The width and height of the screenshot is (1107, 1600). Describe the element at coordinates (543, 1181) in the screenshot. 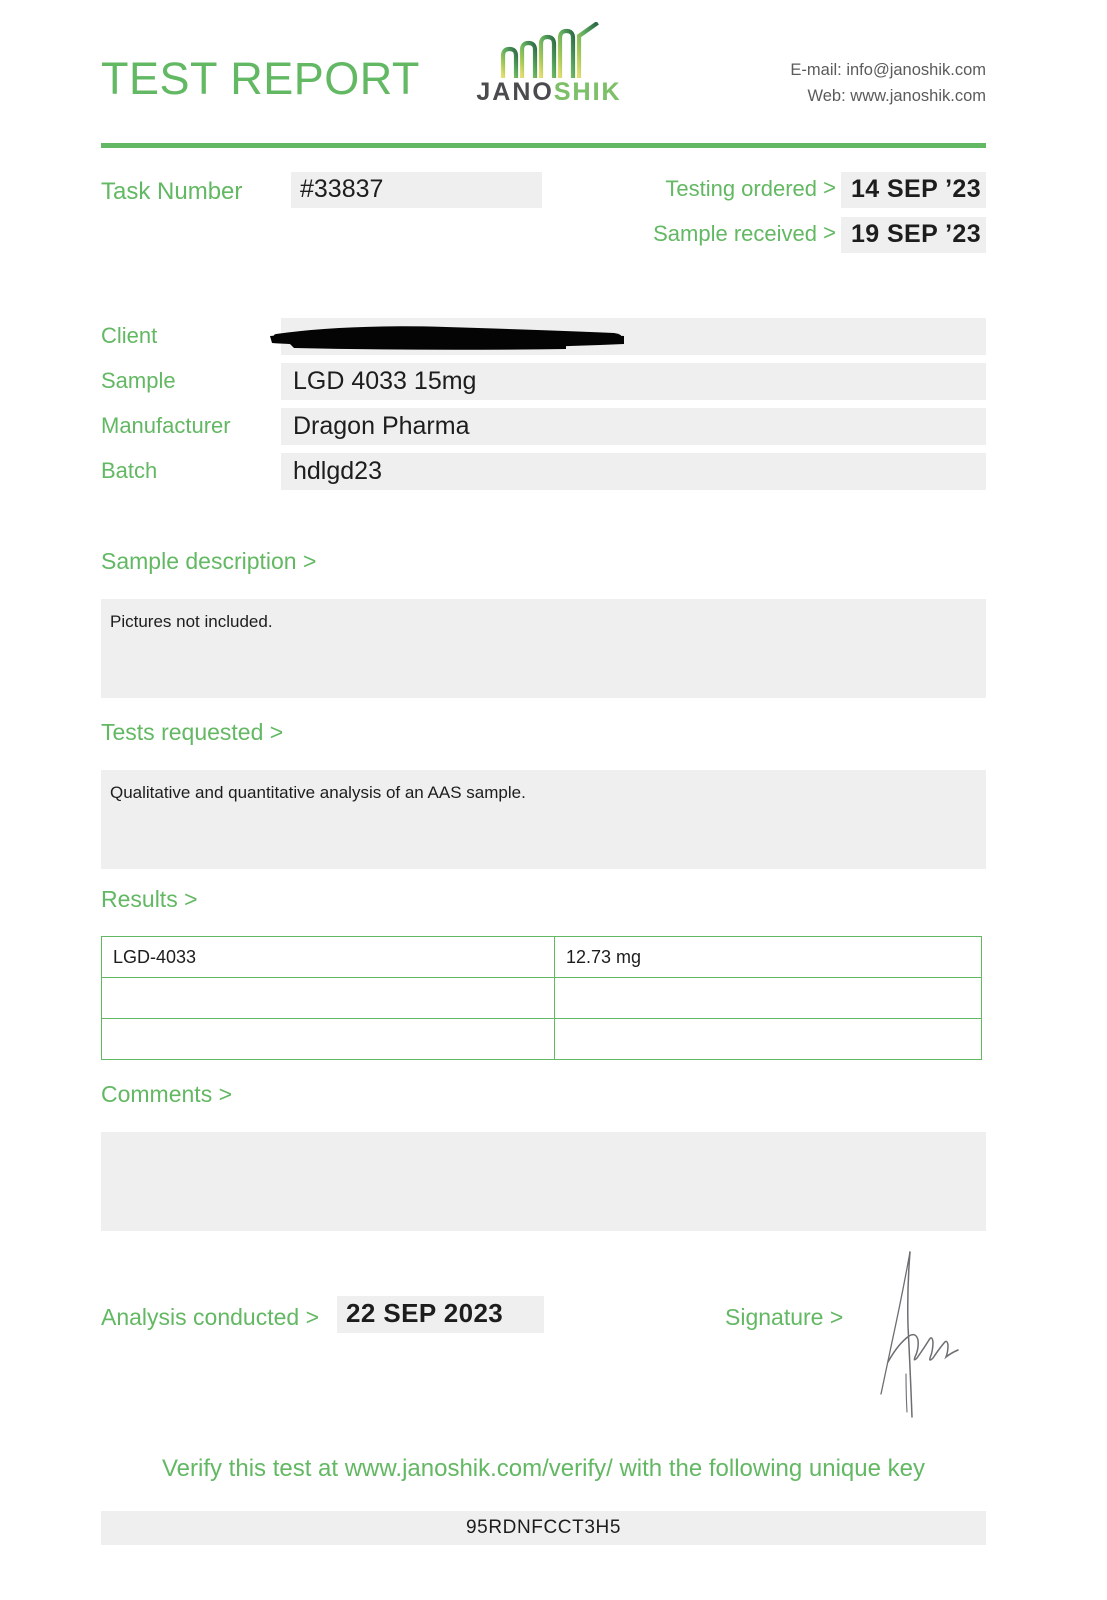

I see `comments-box` at that location.